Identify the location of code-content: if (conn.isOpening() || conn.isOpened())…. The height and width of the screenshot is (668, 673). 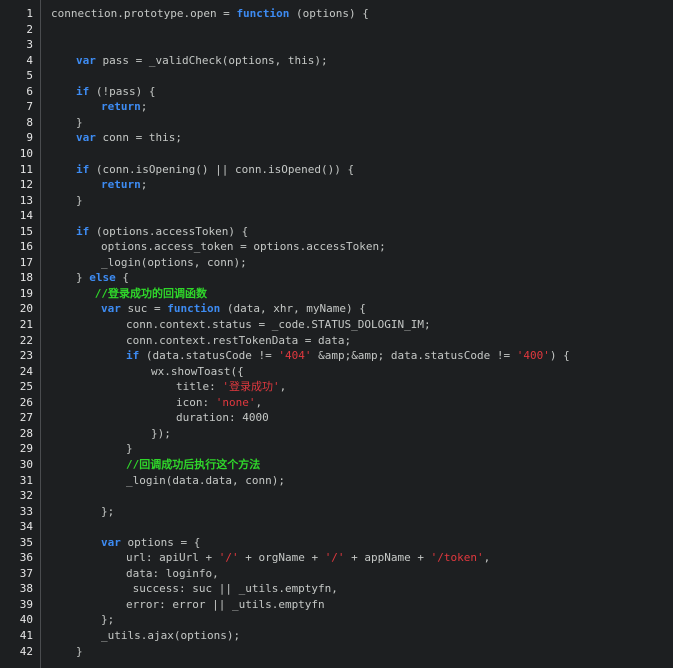
(215, 170).